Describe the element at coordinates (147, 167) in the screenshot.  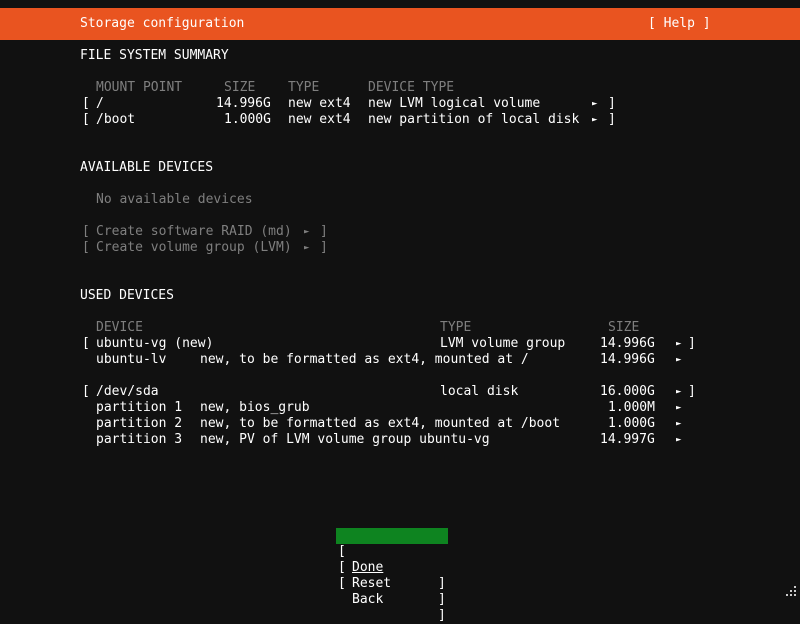
I see `available-devices-heading: AVAILABLE DEVICES` at that location.